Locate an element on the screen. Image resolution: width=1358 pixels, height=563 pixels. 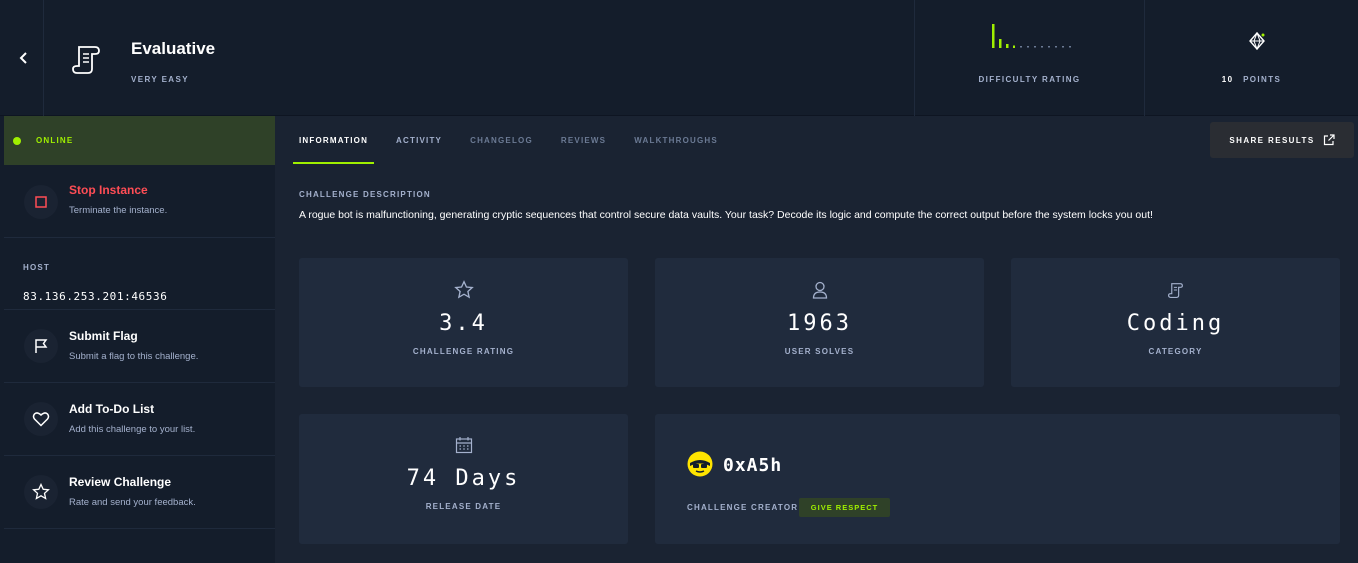
heart-icon is located at coordinates (41, 419).